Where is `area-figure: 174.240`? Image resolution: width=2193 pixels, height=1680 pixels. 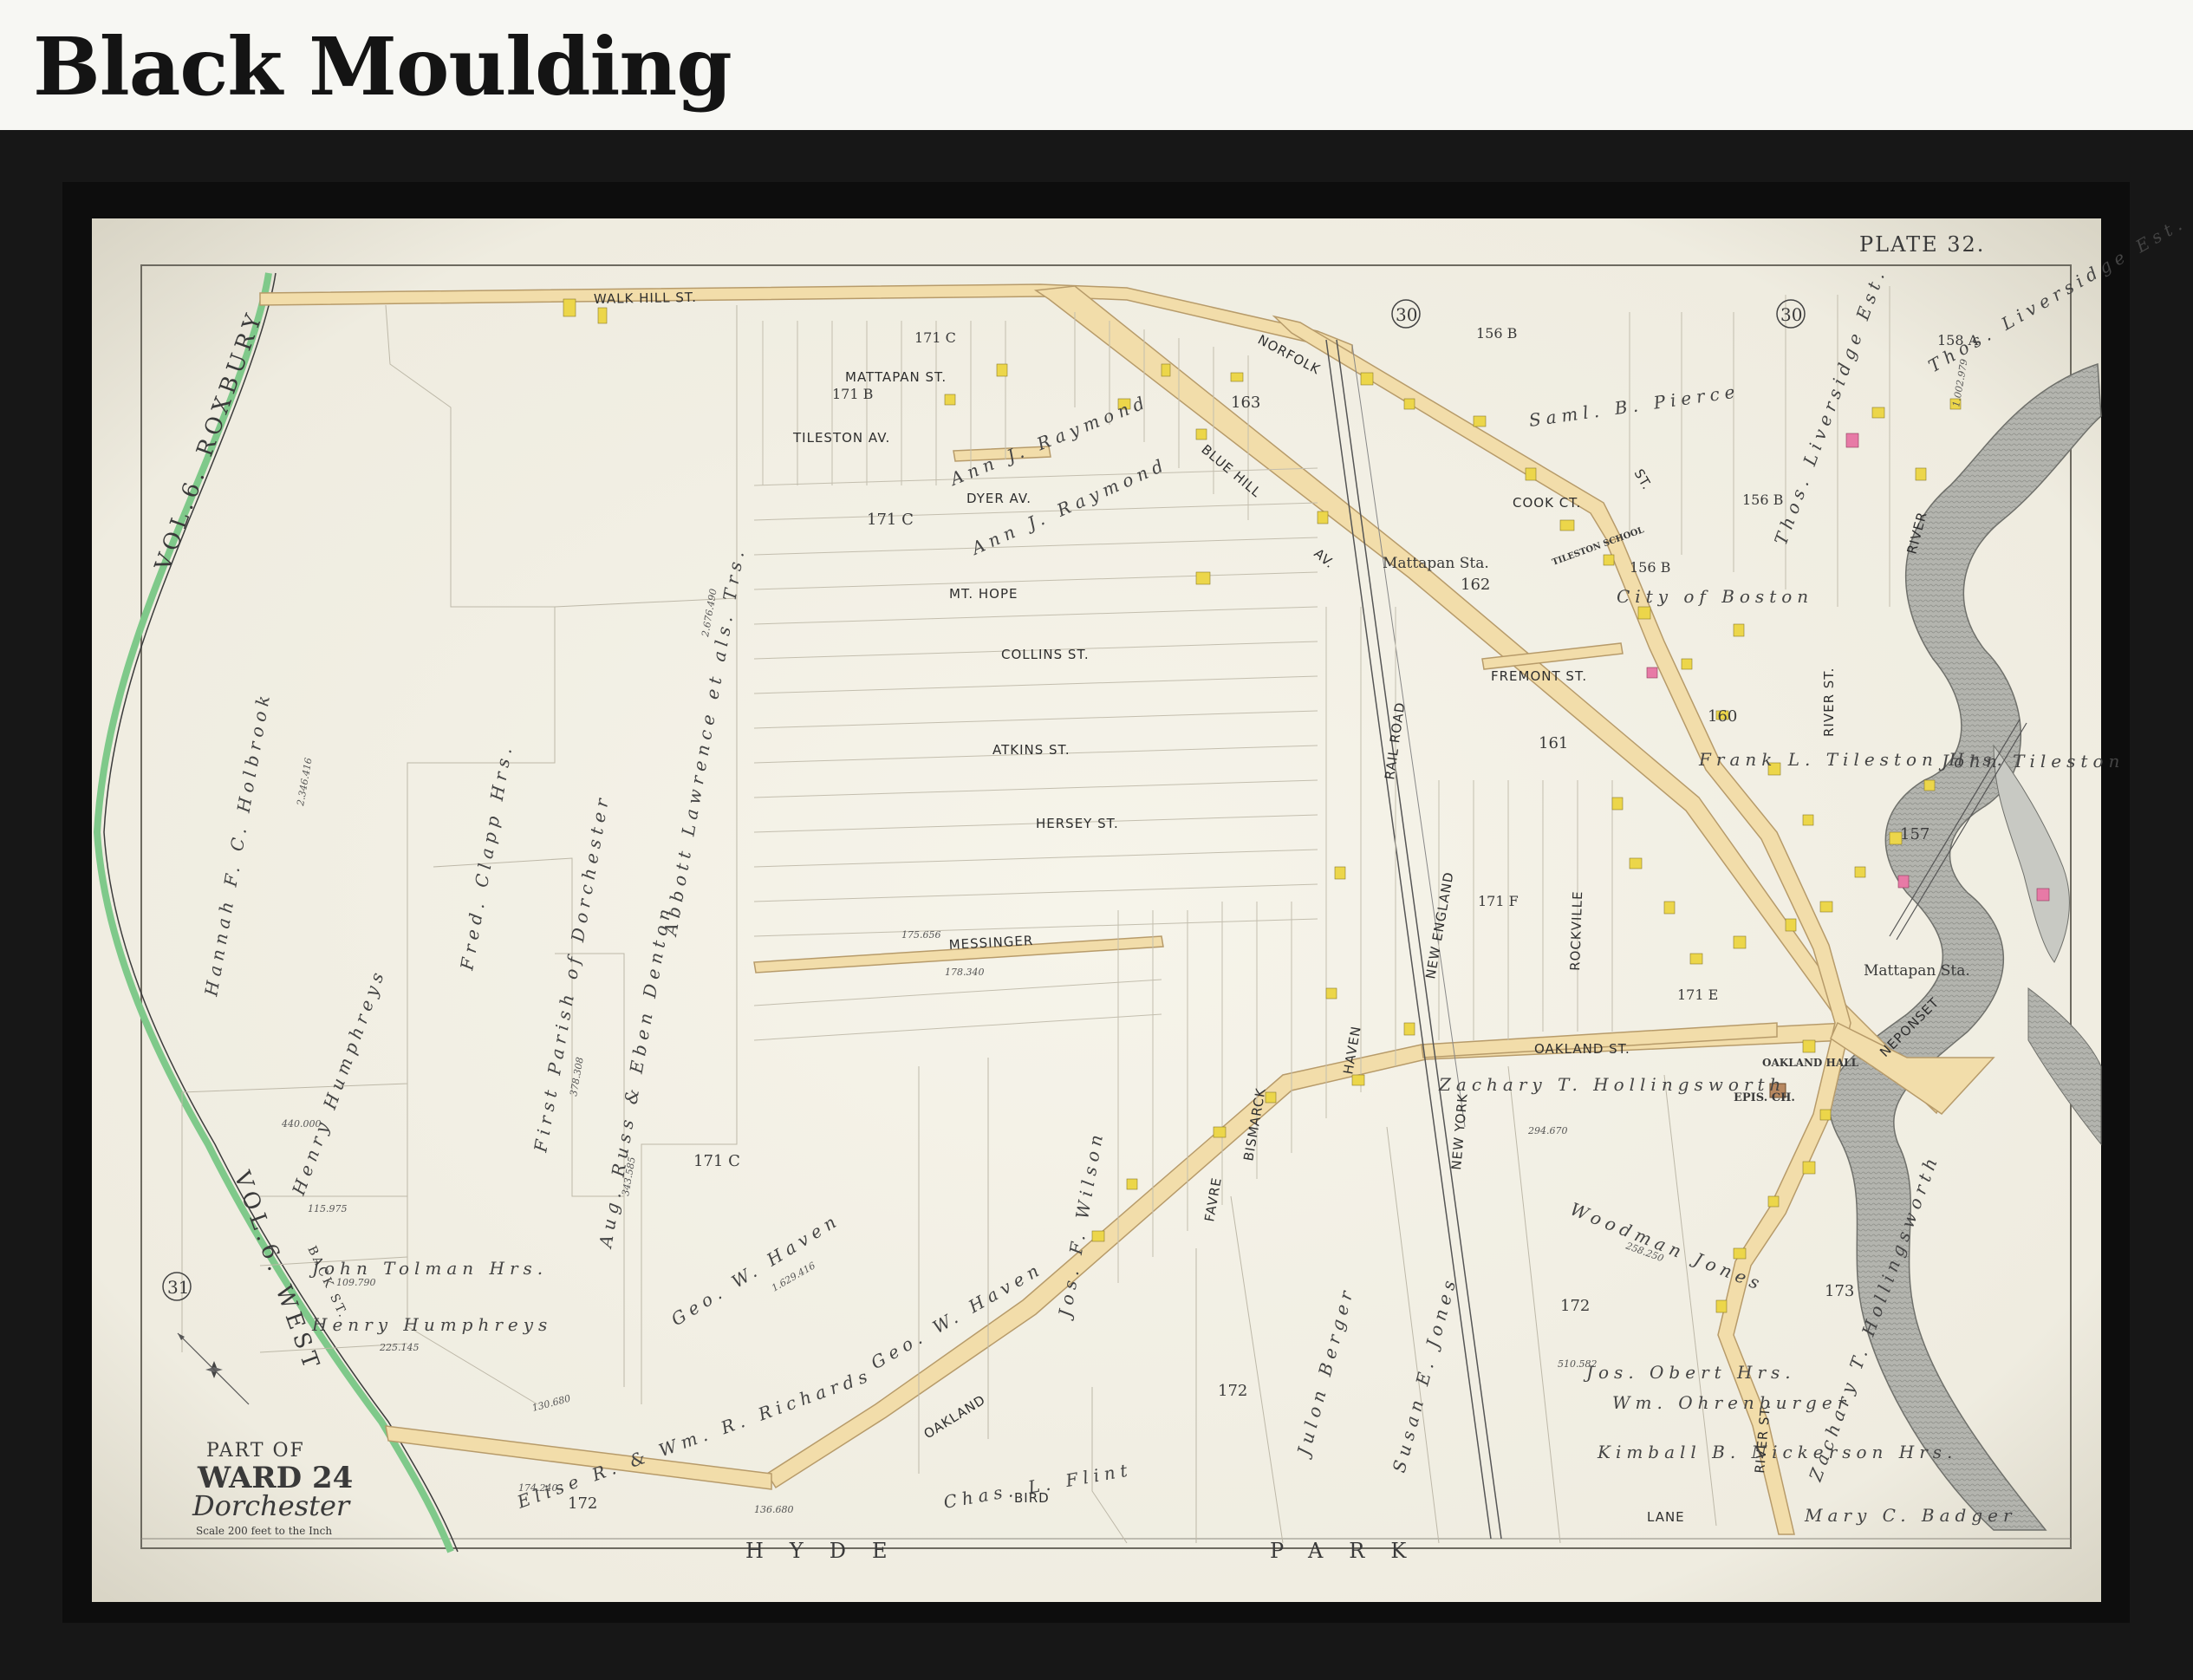
area-figure: 174.240 is located at coordinates (538, 1488).